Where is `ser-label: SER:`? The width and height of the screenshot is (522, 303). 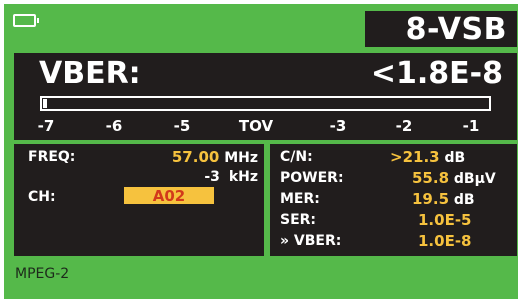 ser-label: SER: is located at coordinates (298, 220).